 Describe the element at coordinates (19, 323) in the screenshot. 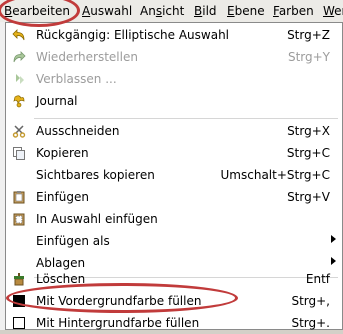

I see `bg-fill-icon` at that location.